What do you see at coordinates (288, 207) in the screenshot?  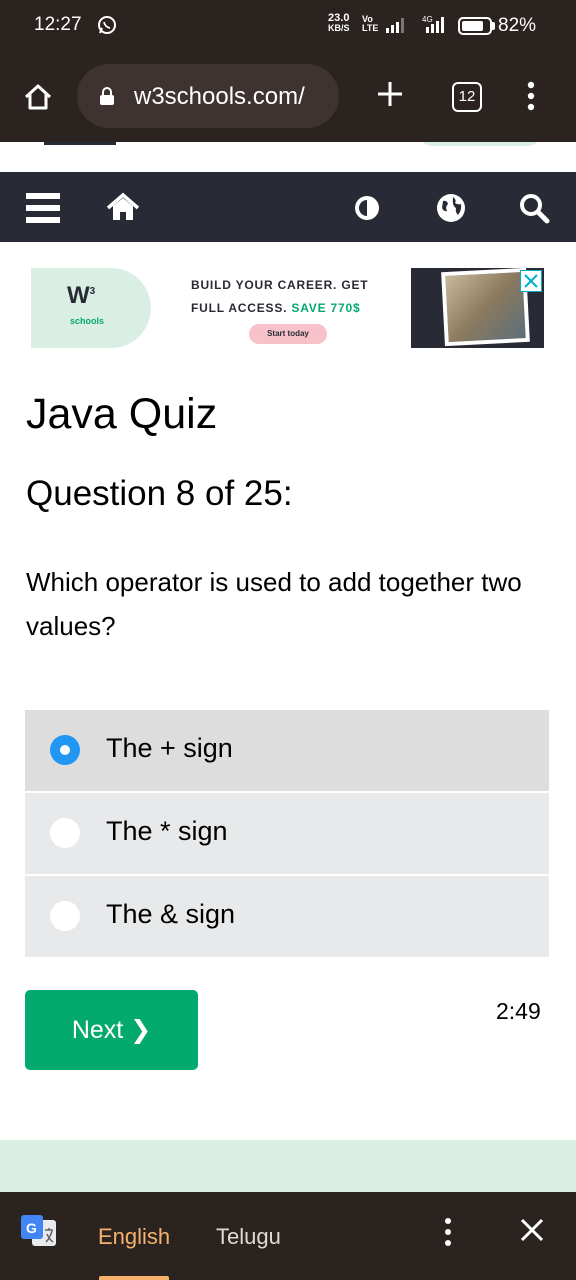 I see `site-nav-bar` at bounding box center [288, 207].